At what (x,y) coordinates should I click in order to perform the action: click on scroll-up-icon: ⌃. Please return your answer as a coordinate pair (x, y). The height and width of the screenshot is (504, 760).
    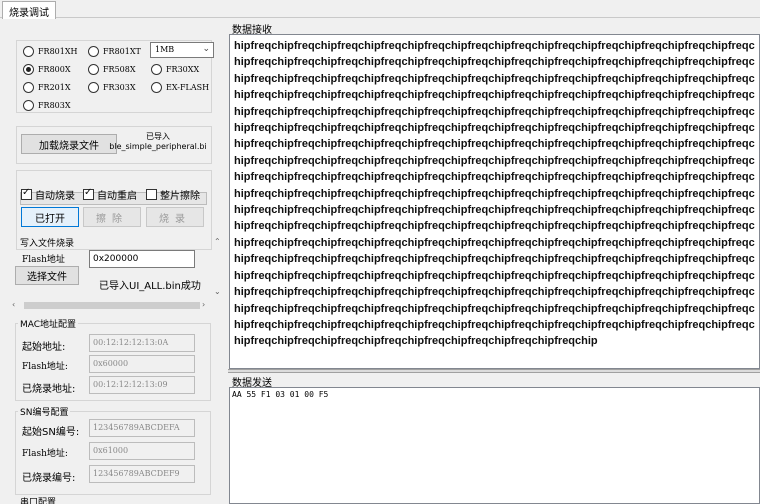
    Looking at the image, I should click on (217, 241).